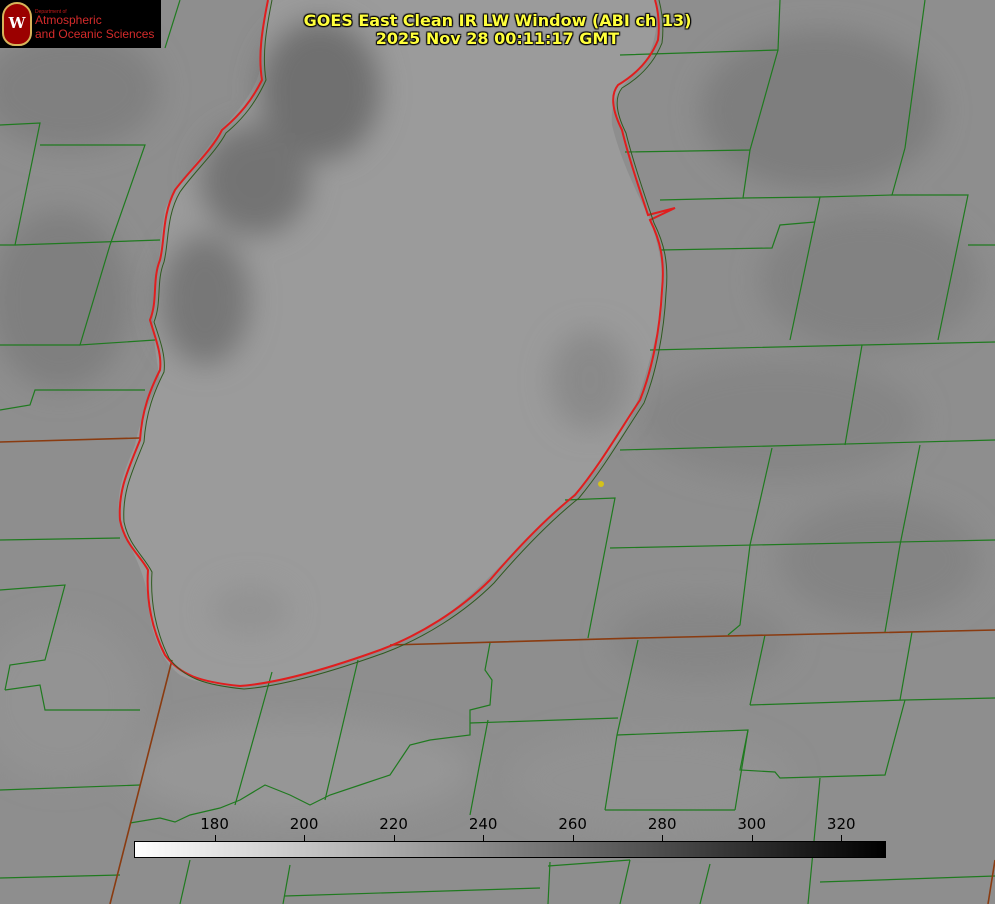  Describe the element at coordinates (497, 38) in the screenshot. I see `image-timestamp: 2025 Nov 28 00:11:17 GMT` at that location.